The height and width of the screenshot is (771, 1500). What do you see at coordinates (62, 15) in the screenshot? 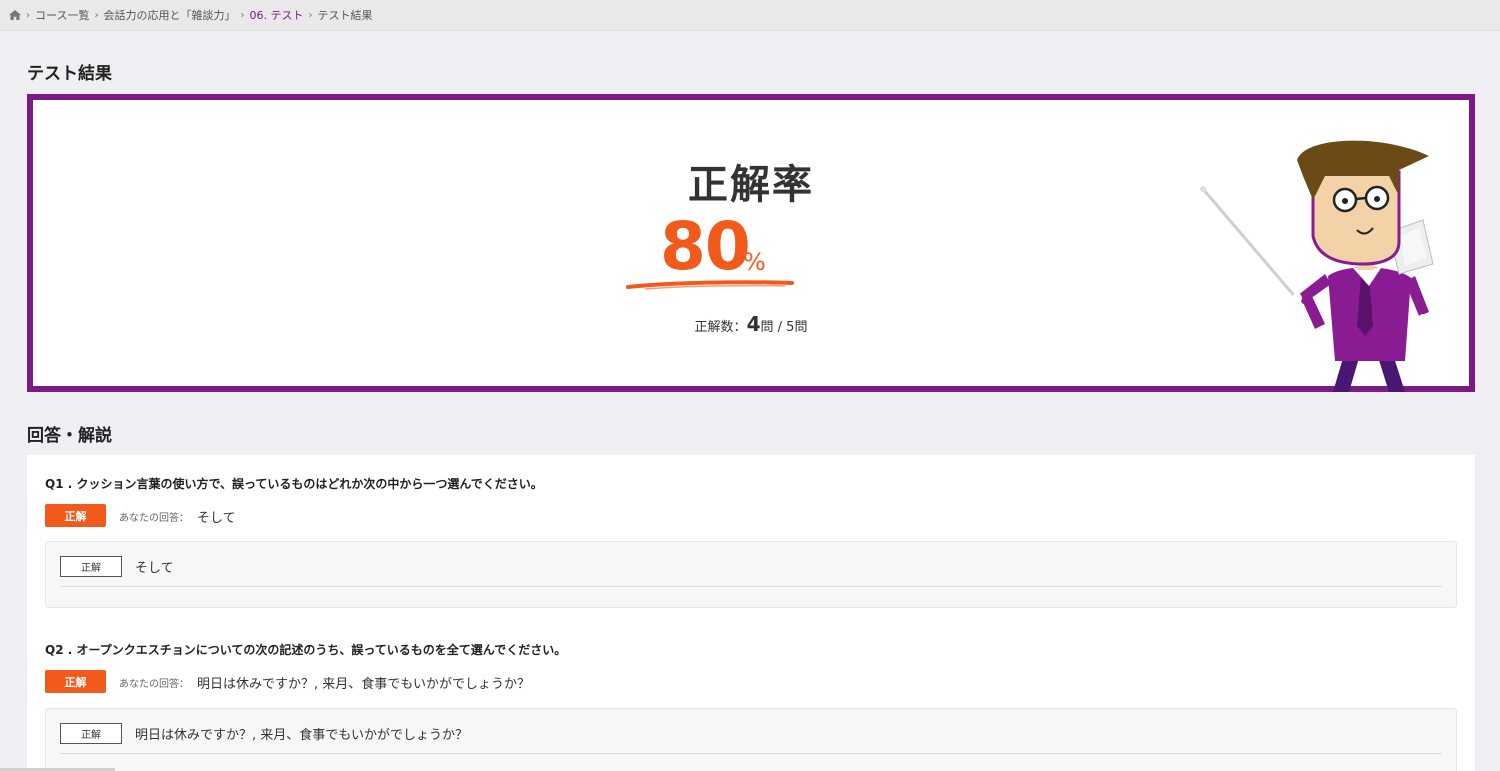
I see `breadcrumb-course-list: コース一覧` at bounding box center [62, 15].